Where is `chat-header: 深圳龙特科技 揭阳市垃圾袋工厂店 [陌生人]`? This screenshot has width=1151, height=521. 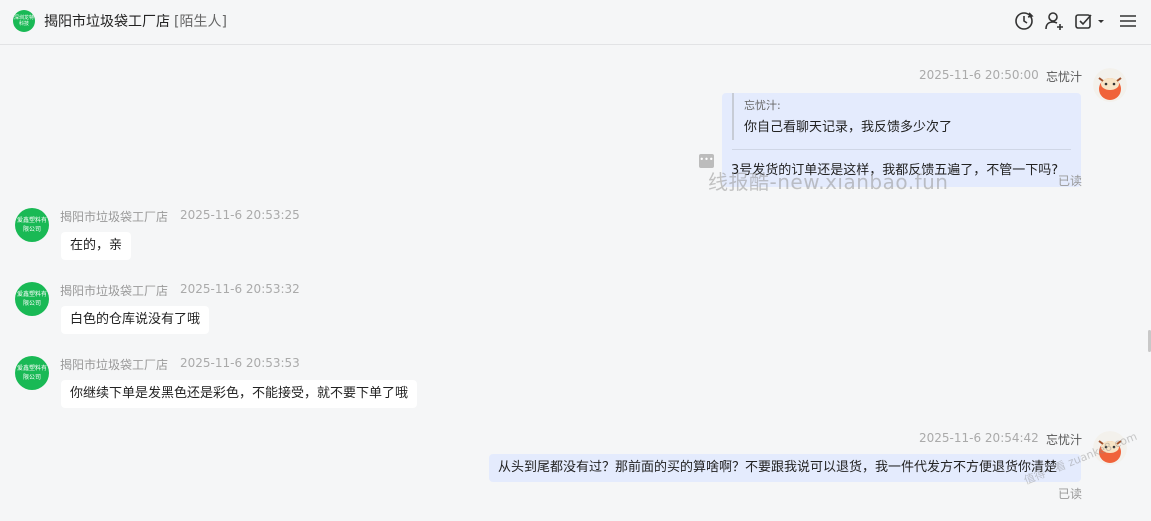 chat-header: 深圳龙特科技 揭阳市垃圾袋工厂店 [陌生人] is located at coordinates (575, 22).